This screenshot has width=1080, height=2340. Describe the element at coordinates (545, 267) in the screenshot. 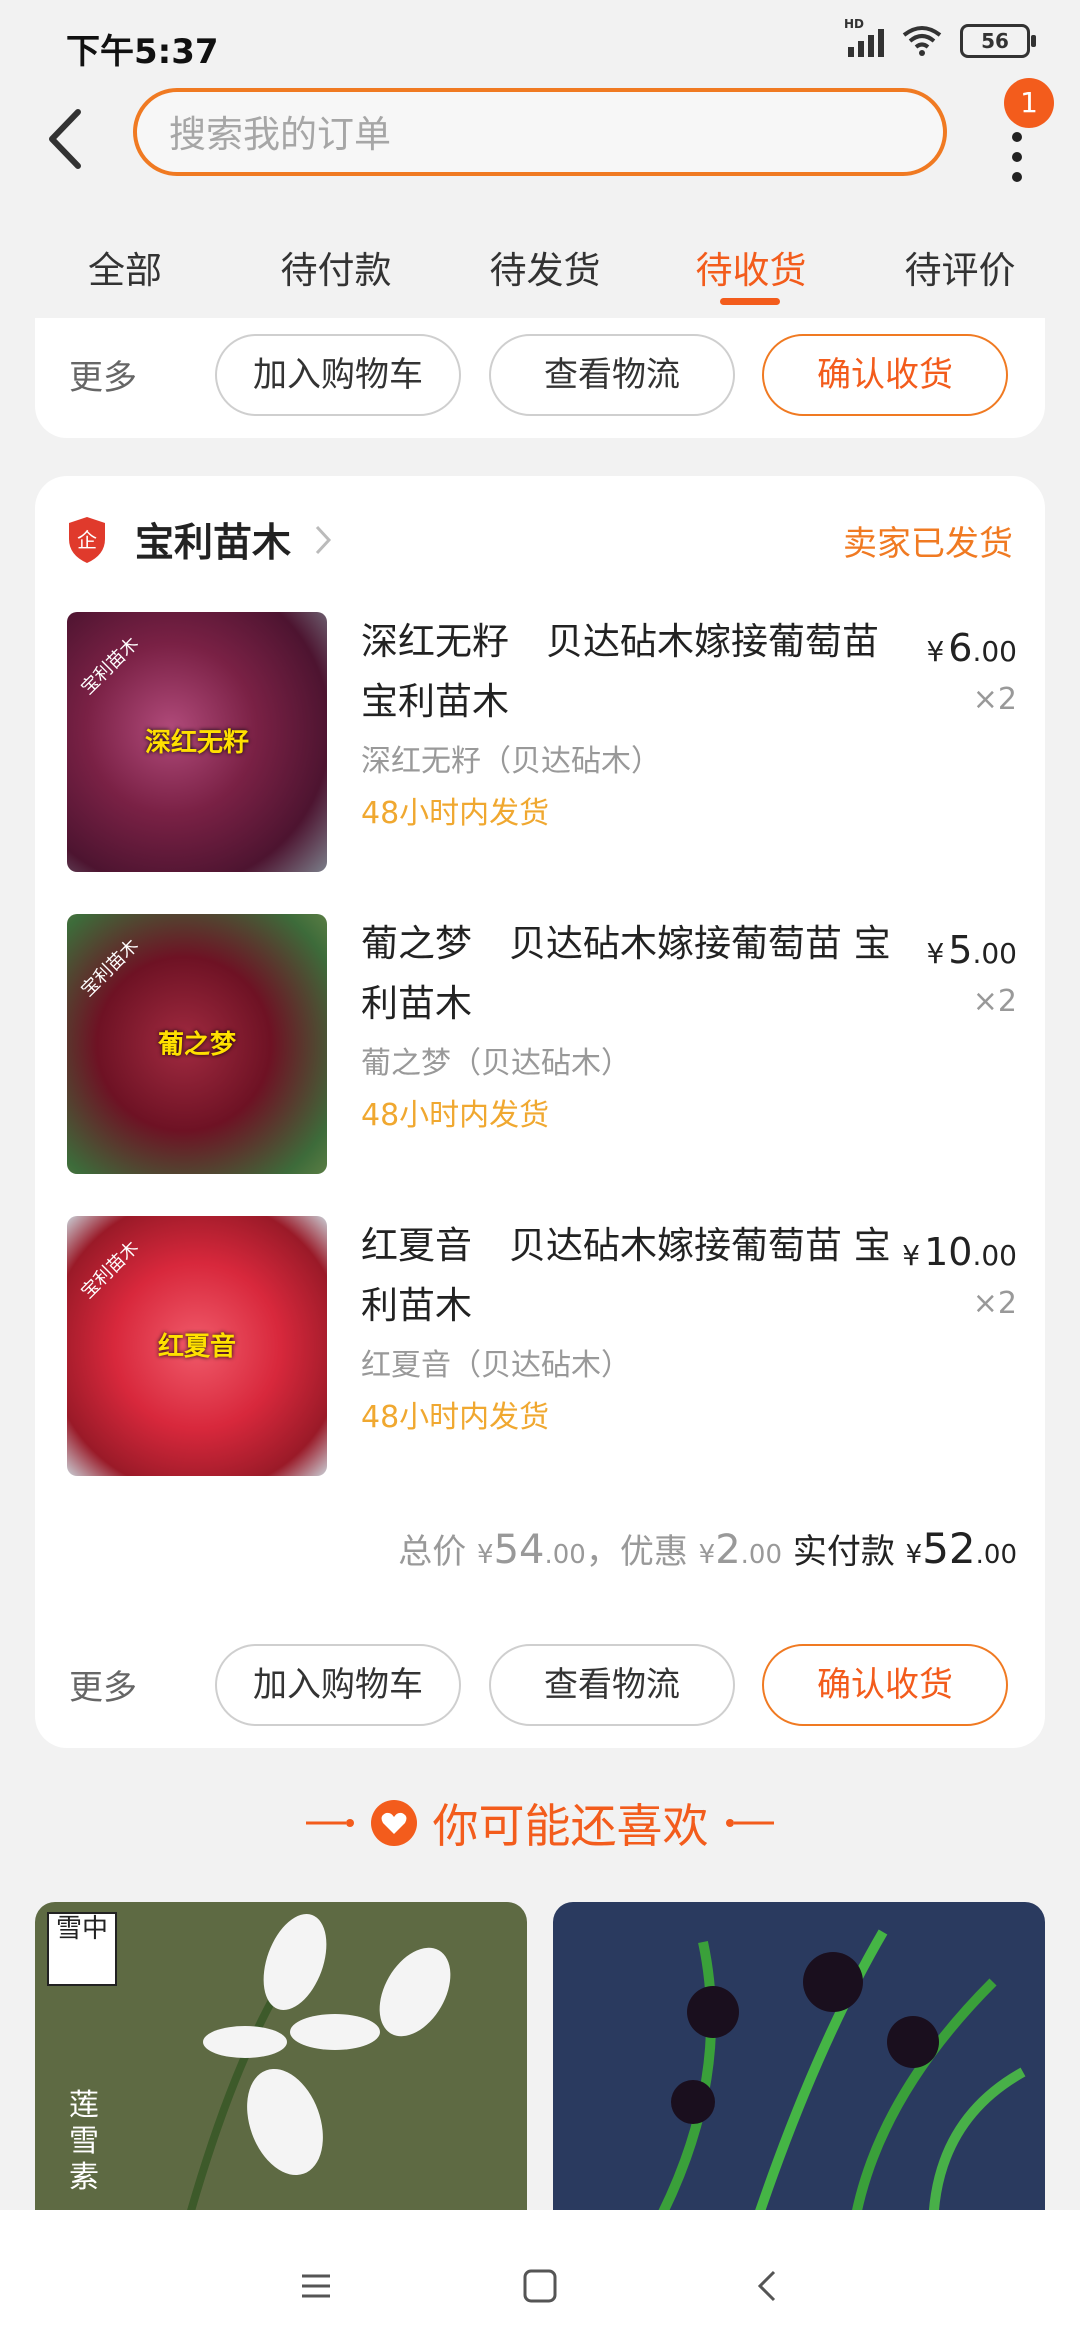

I see `tab-pending-shipment: 待发货` at that location.